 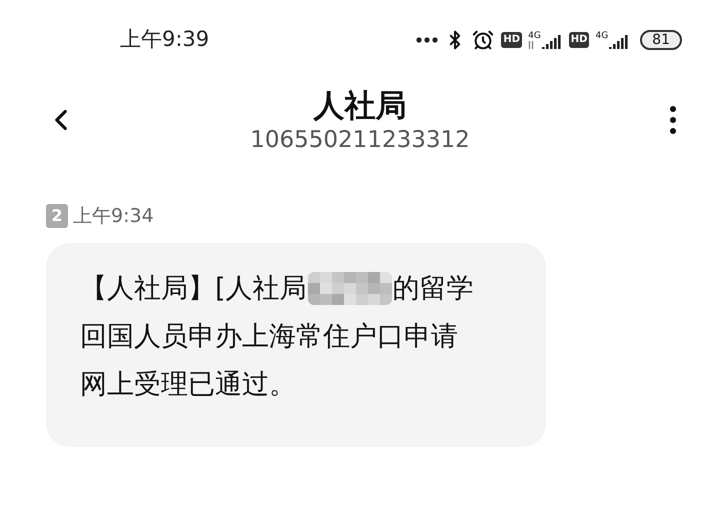 What do you see at coordinates (193, 289) in the screenshot?
I see `message-text: 【人社局】[人社局` at bounding box center [193, 289].